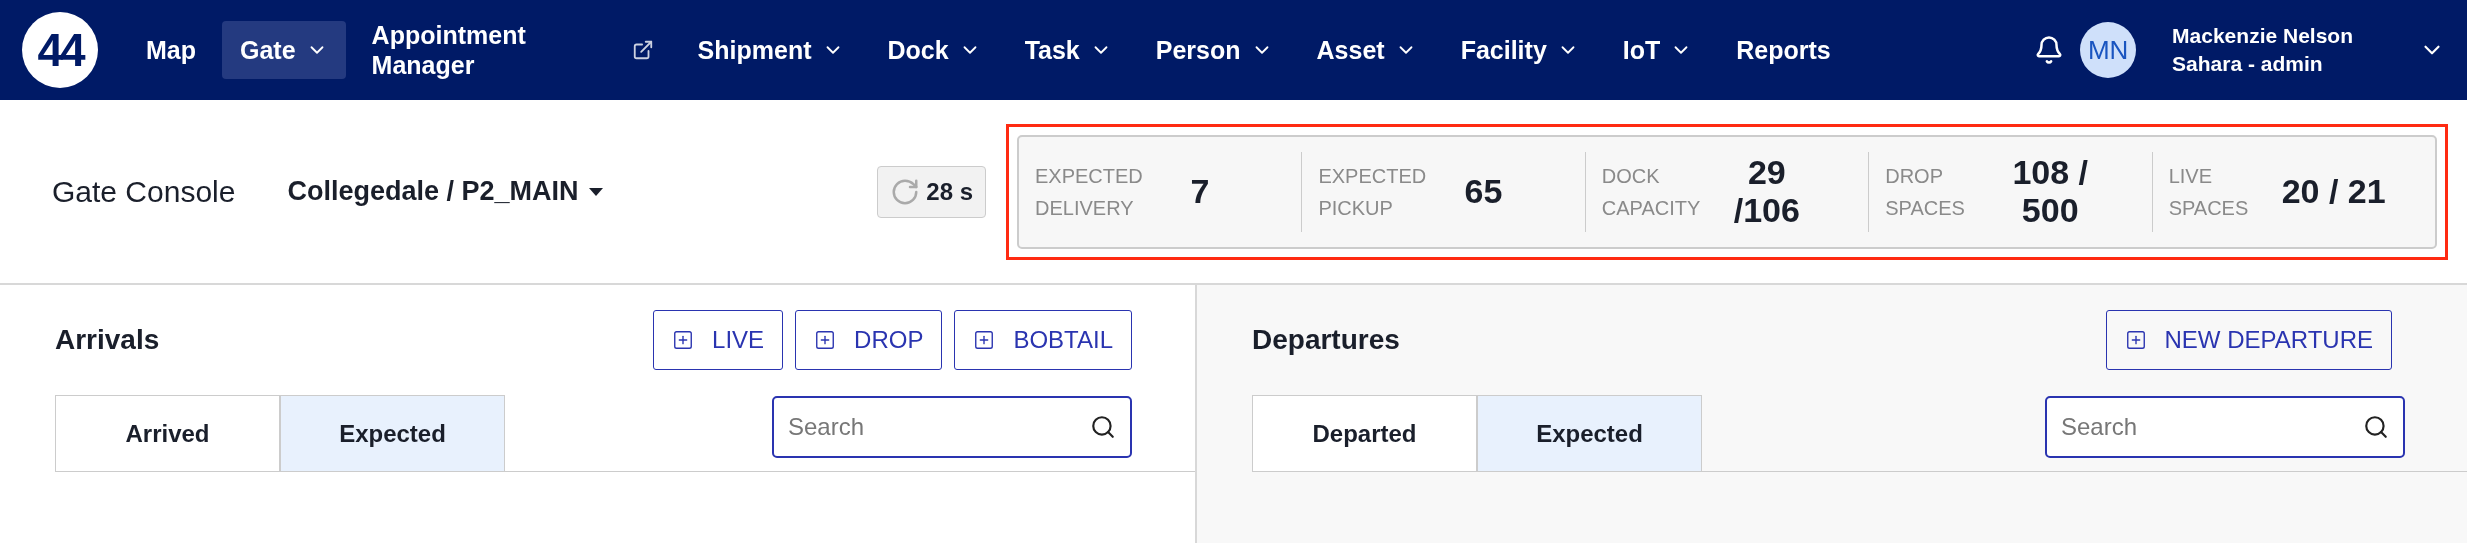 The width and height of the screenshot is (2467, 543). Describe the element at coordinates (1925, 192) in the screenshot. I see `stat-label: DROP SPACES` at that location.